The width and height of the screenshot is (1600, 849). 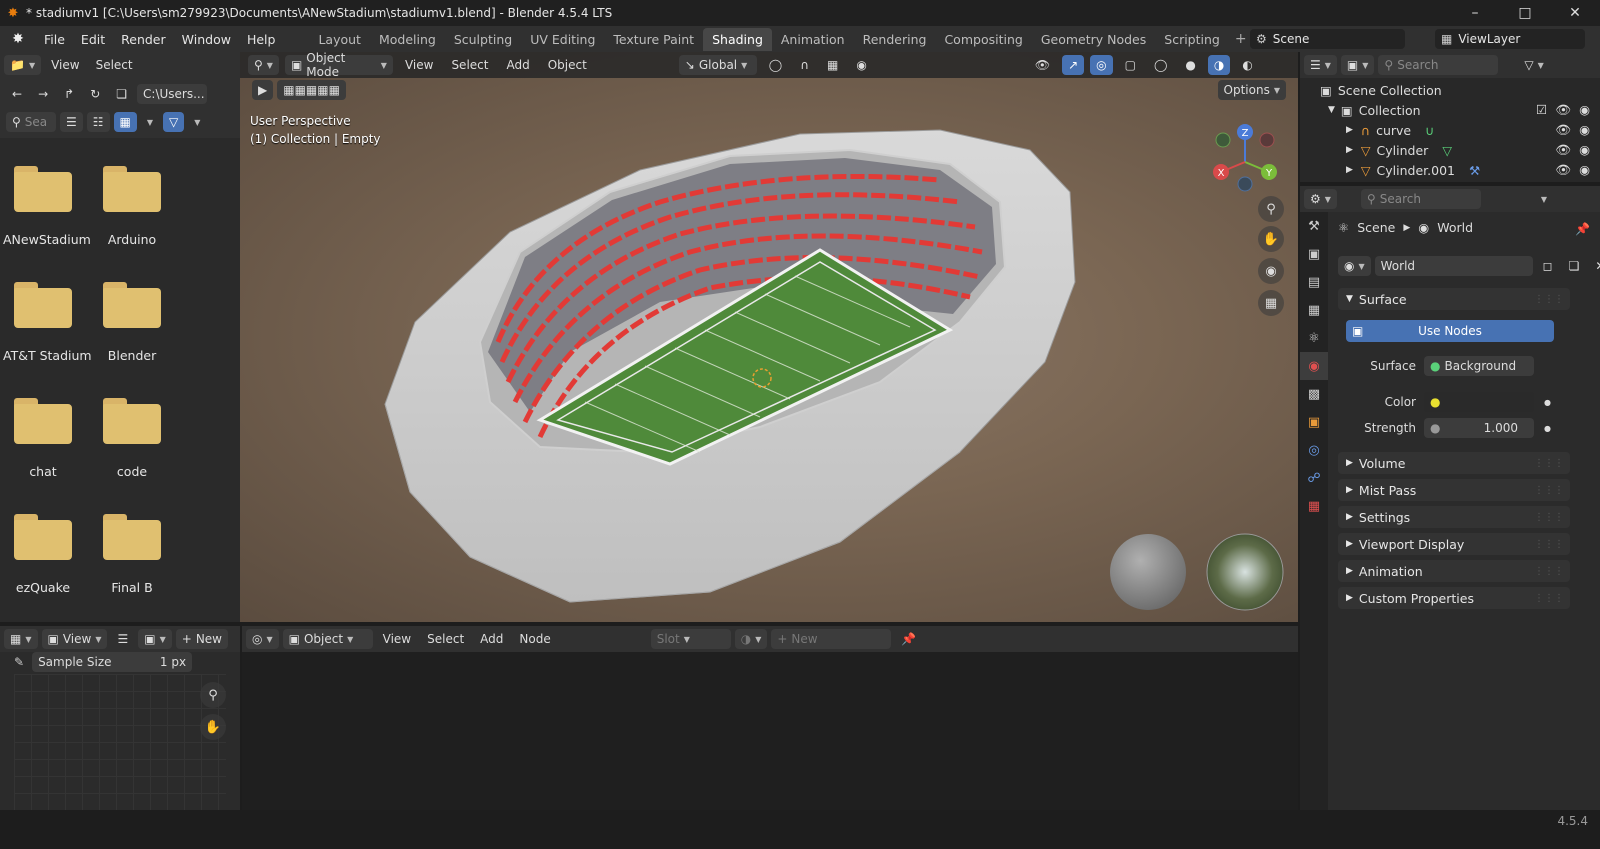 What do you see at coordinates (1314, 450) in the screenshot?
I see `physics-tab-icon: ◎` at bounding box center [1314, 450].